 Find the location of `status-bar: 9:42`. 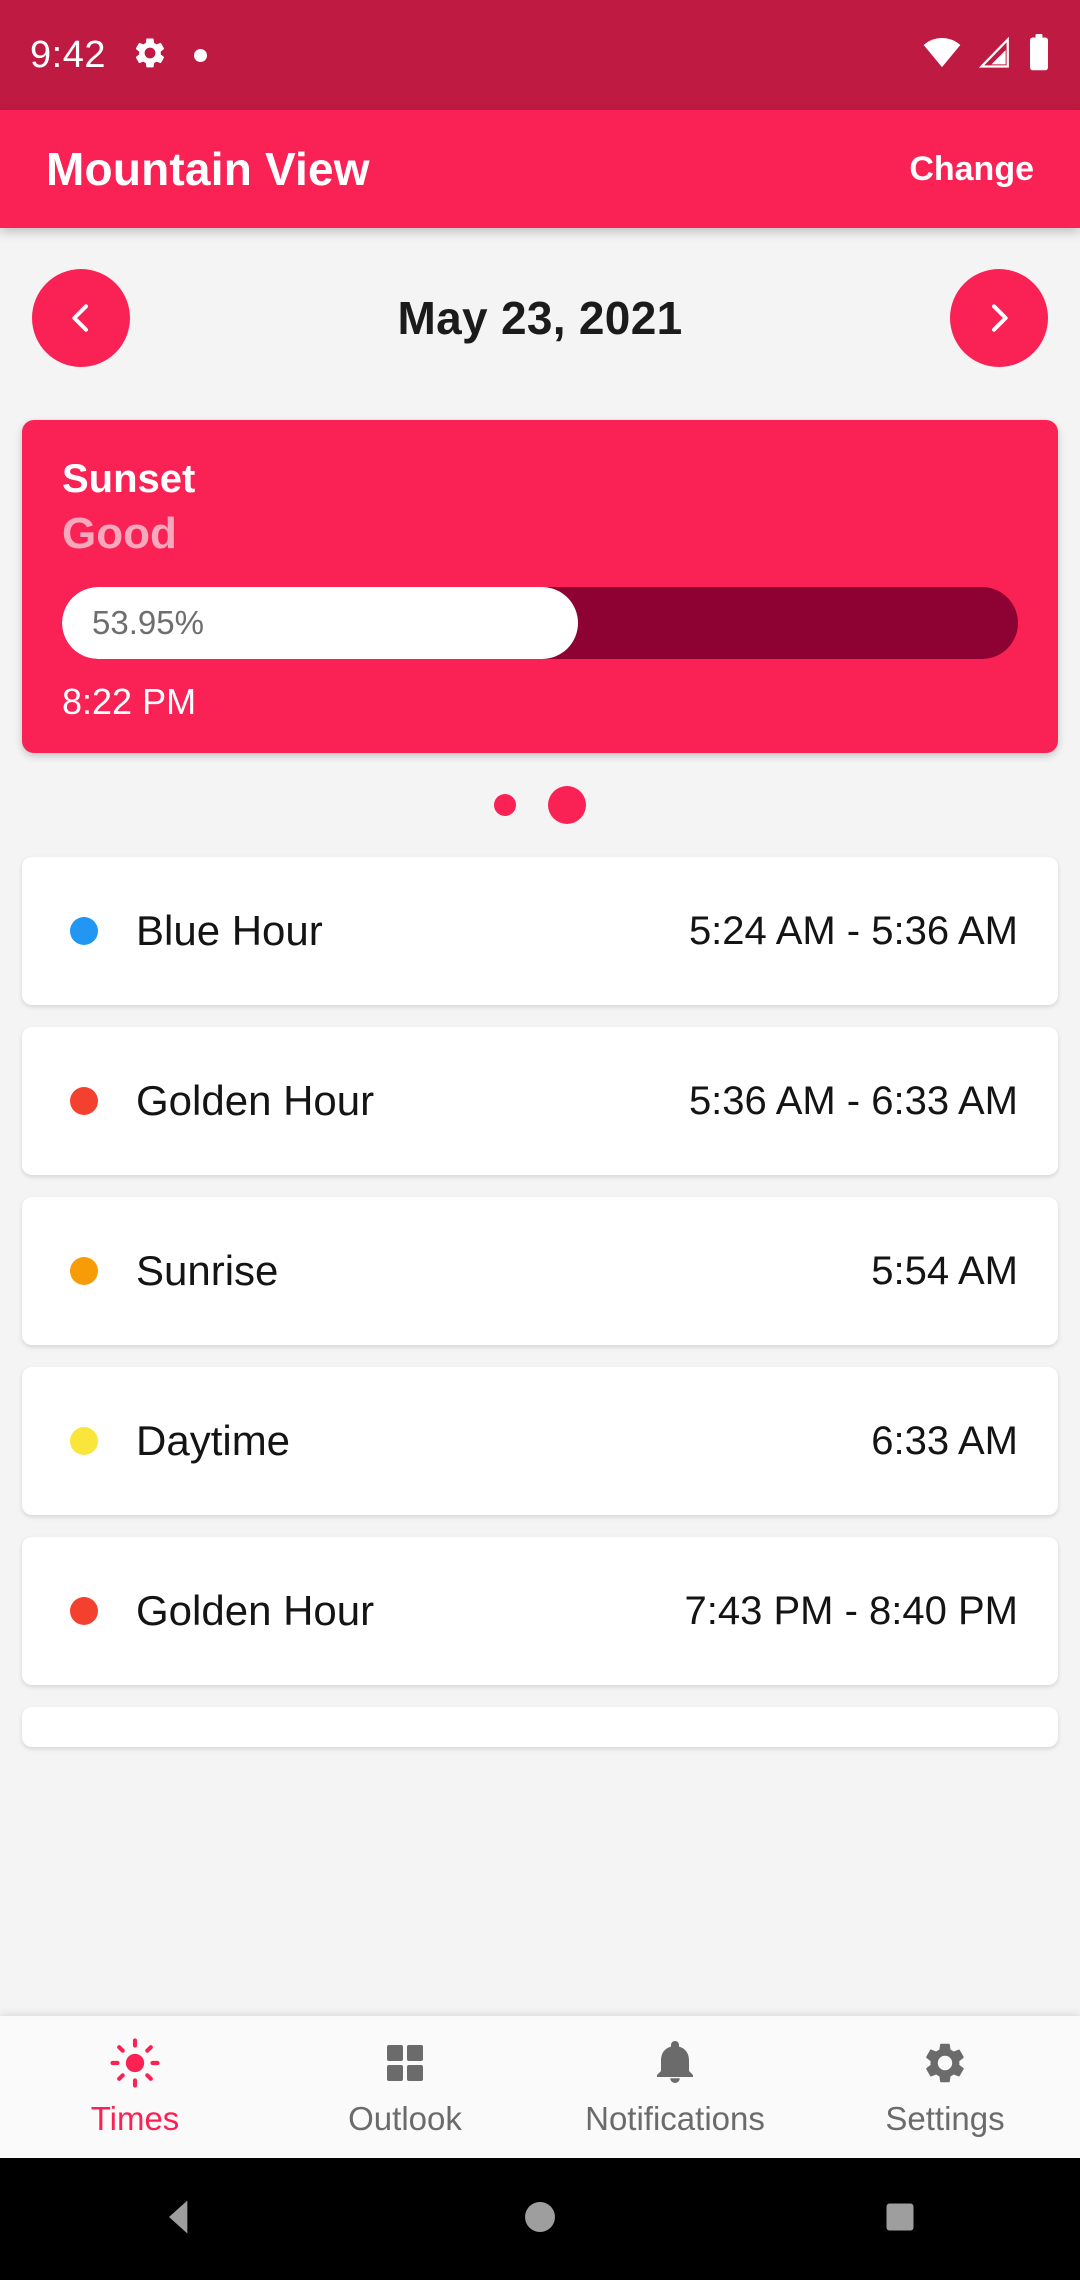

status-bar: 9:42 is located at coordinates (540, 55).